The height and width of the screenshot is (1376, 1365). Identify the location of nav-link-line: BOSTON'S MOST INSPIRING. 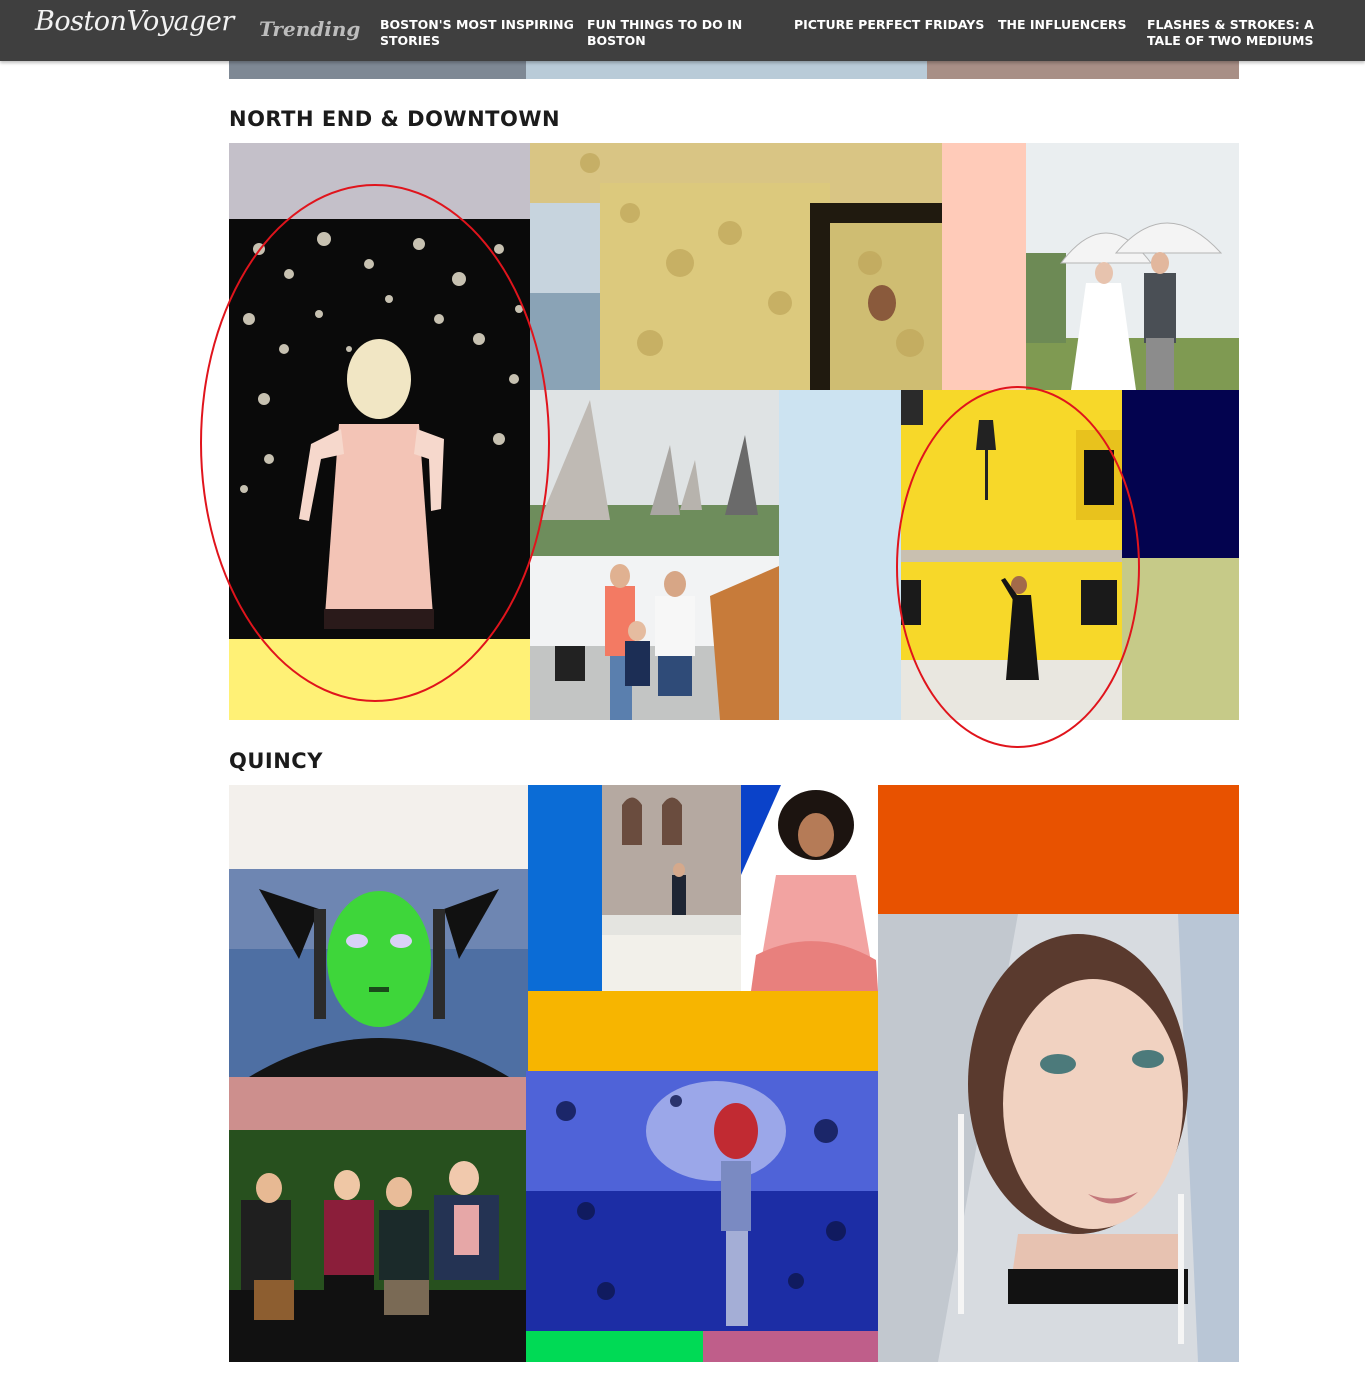
(477, 24).